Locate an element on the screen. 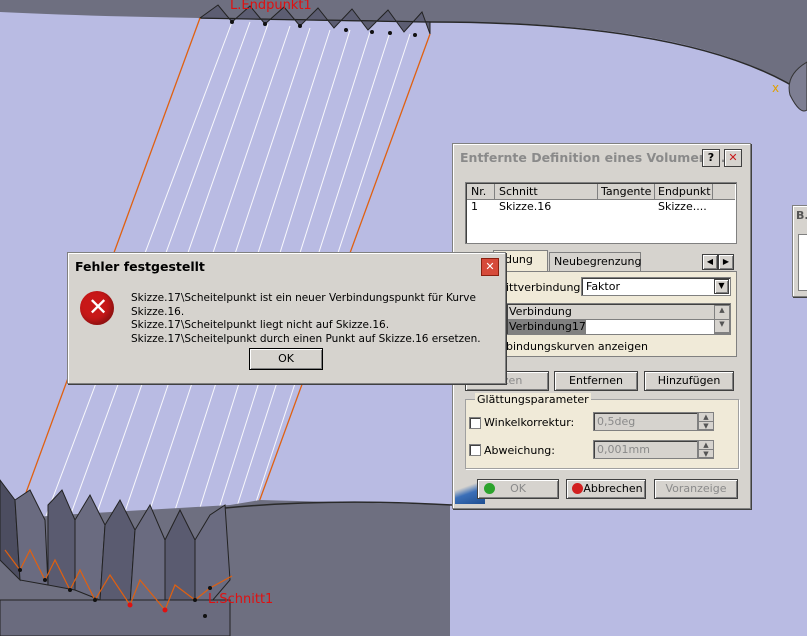 Image resolution: width=807 pixels, height=636 pixels. angle-correction-input: 0,5deg is located at coordinates (645, 421).